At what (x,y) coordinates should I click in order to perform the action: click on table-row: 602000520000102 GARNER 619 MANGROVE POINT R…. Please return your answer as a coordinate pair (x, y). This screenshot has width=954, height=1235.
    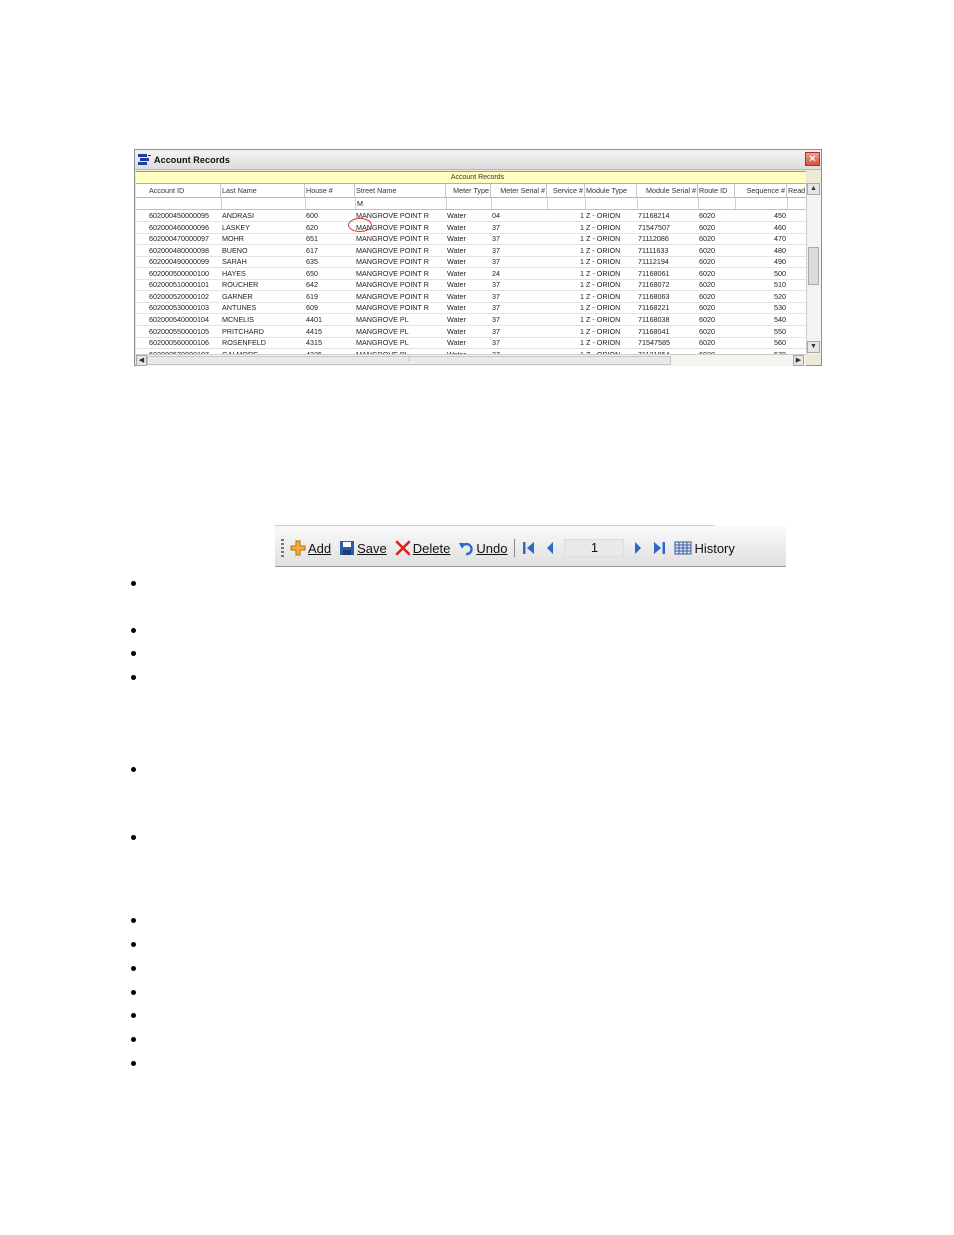
    Looking at the image, I should click on (471, 297).